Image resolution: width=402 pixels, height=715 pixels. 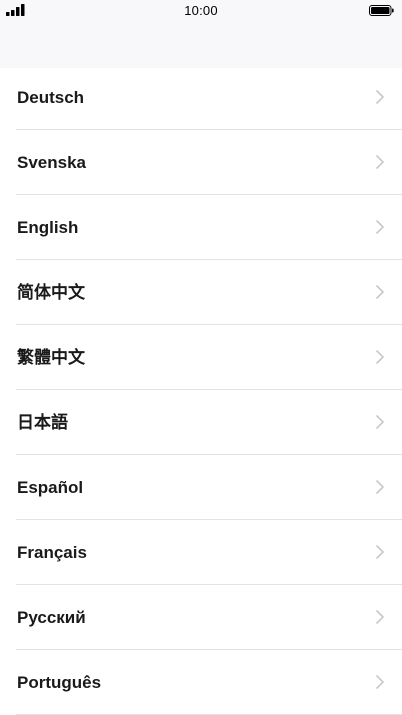 What do you see at coordinates (201, 227) in the screenshot?
I see `language-row-english: English` at bounding box center [201, 227].